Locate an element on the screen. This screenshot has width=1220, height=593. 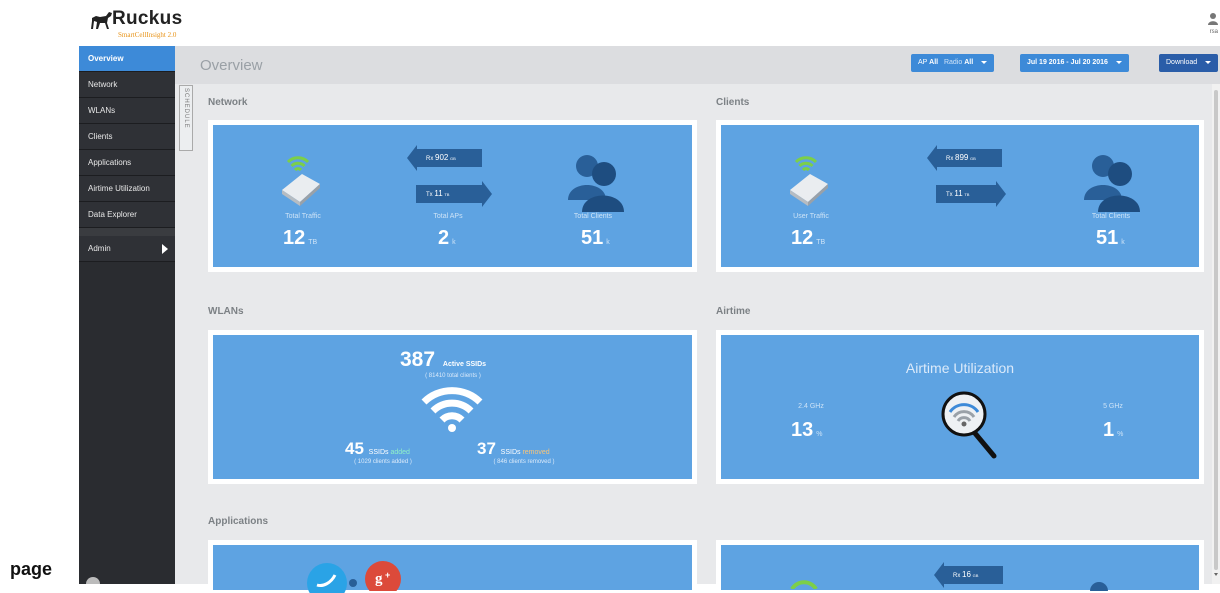
sidebar-item-data-explorer: Data Explorer is located at coordinates (127, 215).